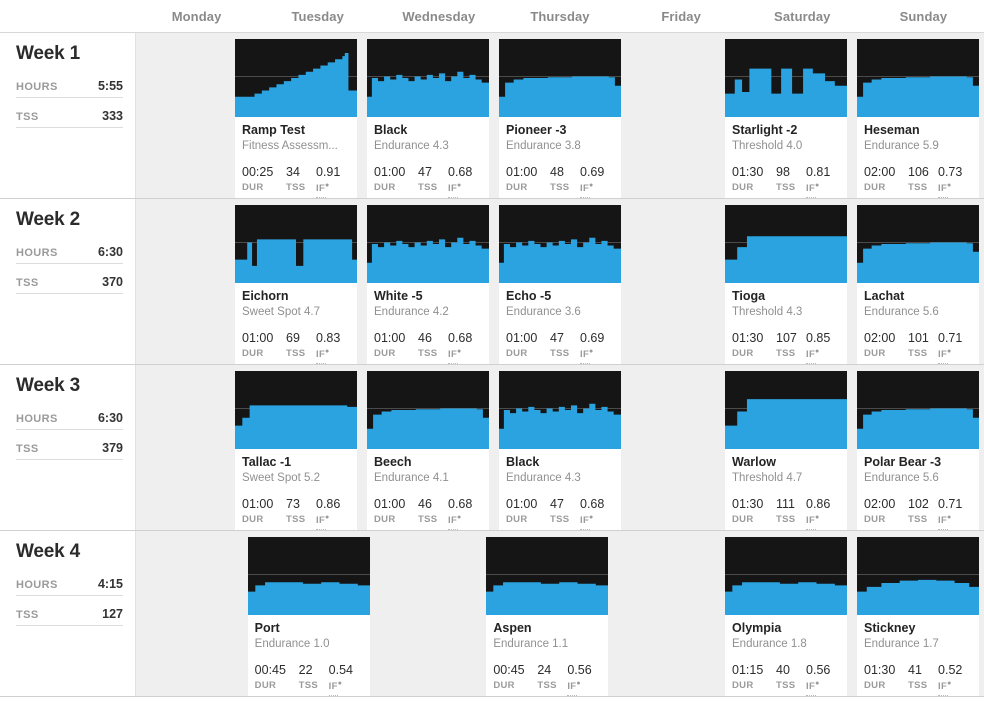 The height and width of the screenshot is (708, 984). What do you see at coordinates (425, 504) in the screenshot?
I see `workout-tss-value: 46` at bounding box center [425, 504].